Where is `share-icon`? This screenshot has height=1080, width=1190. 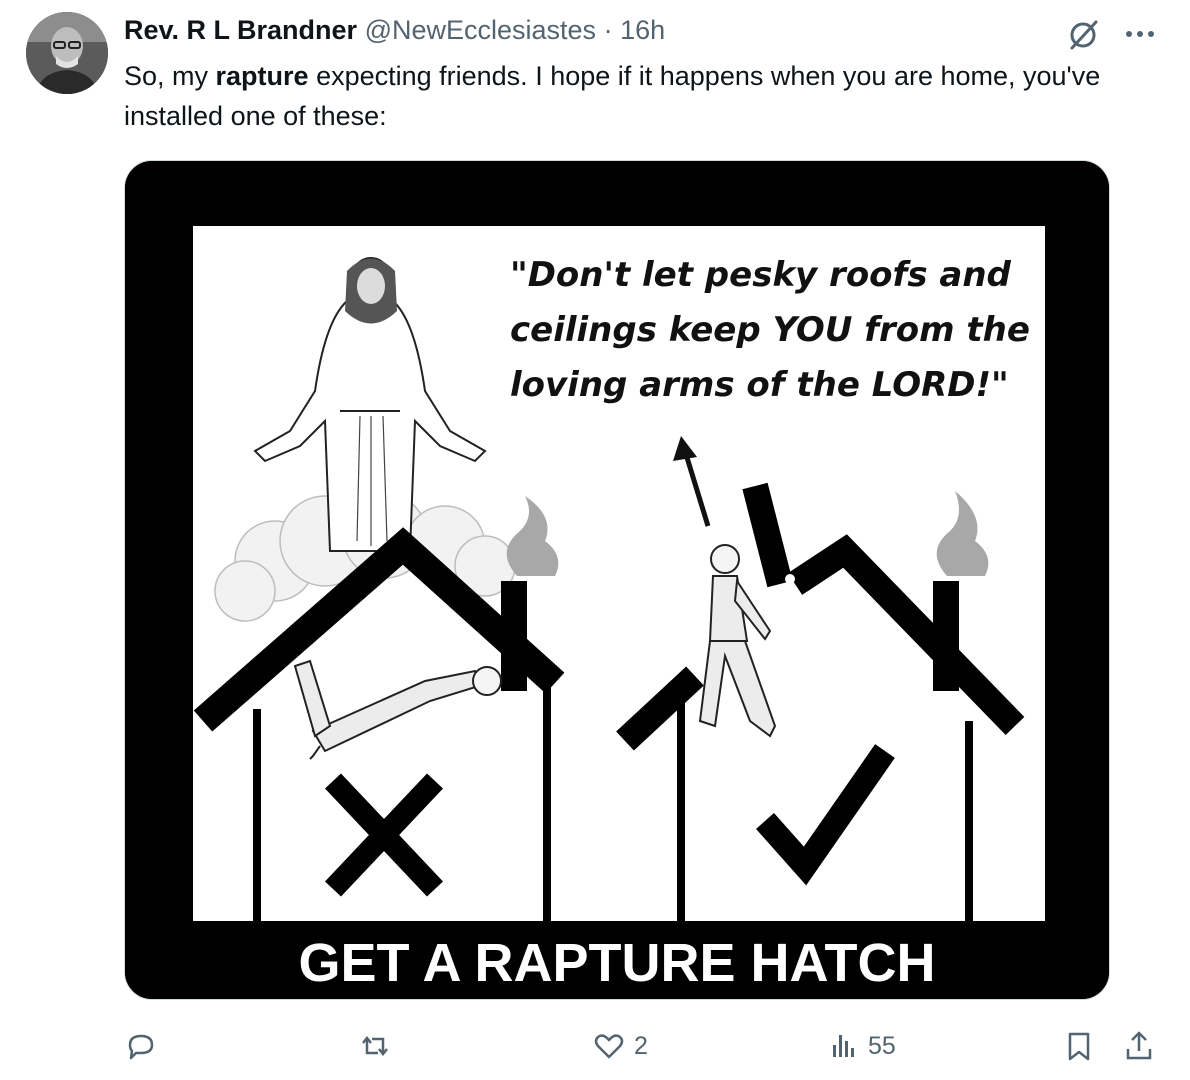
share-icon is located at coordinates (1139, 1045).